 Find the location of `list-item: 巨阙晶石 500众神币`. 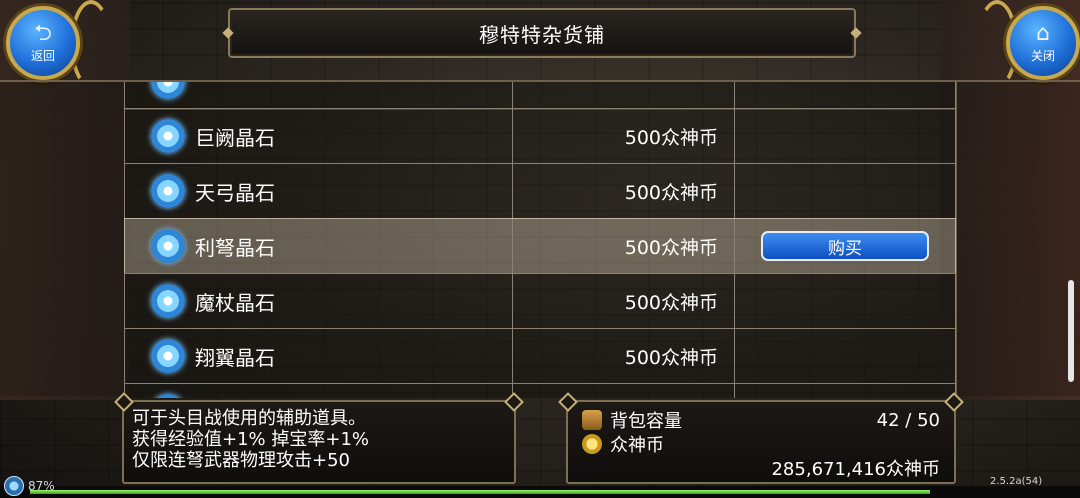

list-item: 巨阙晶石 500众神币 is located at coordinates (540, 136).